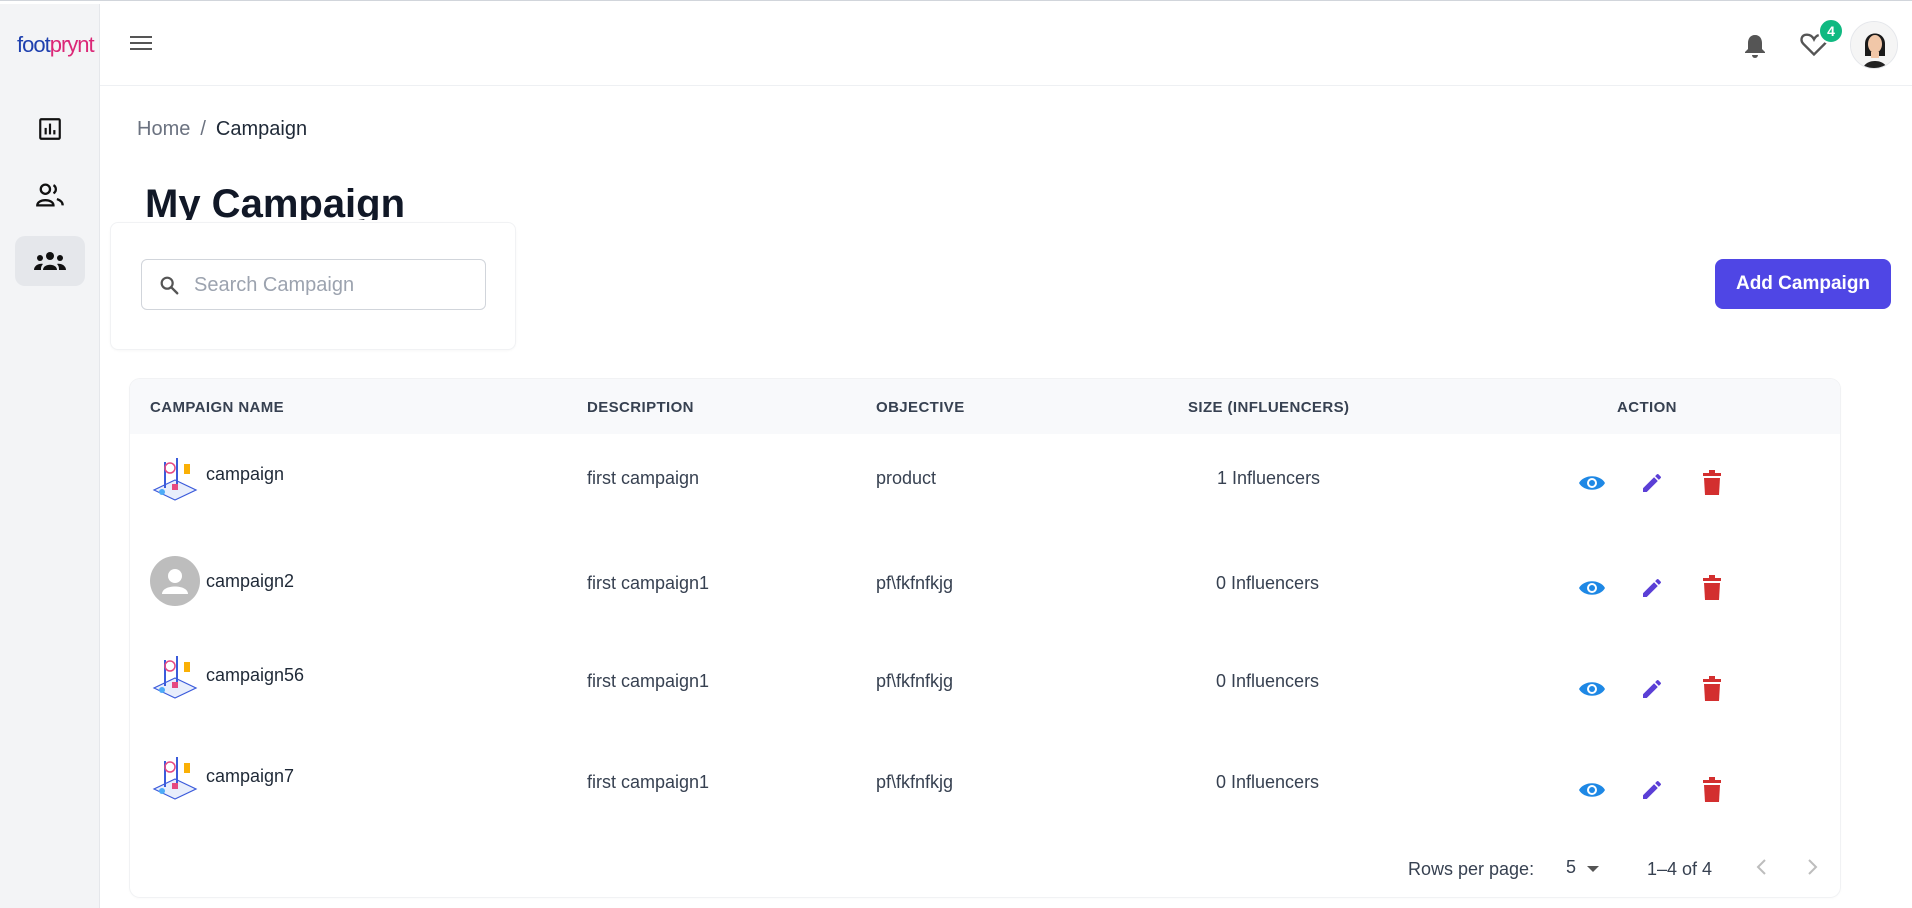  I want to click on notifications-button, so click(1755, 48).